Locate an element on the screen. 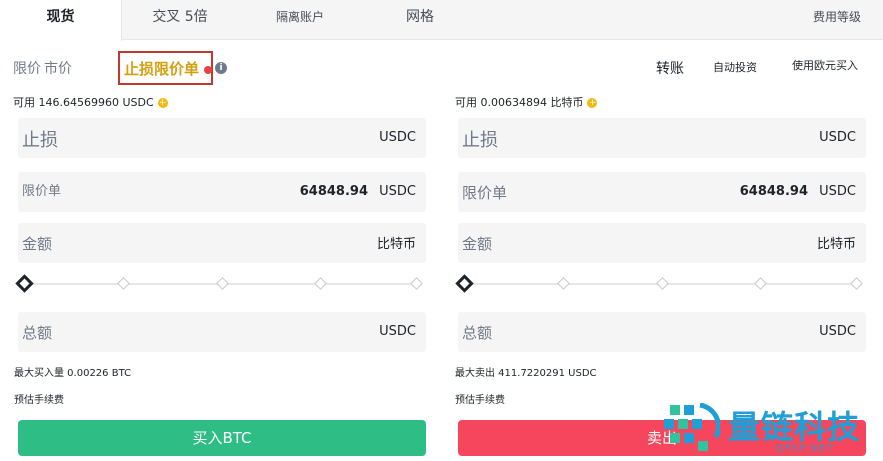  sell-amount-slider is located at coordinates (659, 283).